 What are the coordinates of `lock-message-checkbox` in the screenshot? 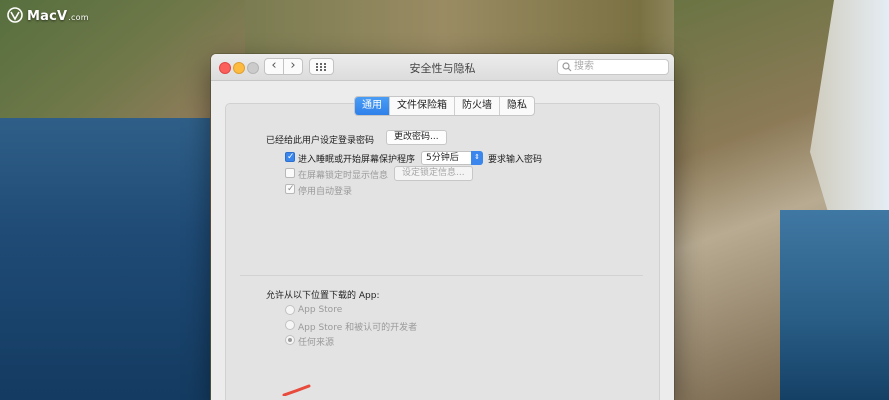 It's located at (290, 173).